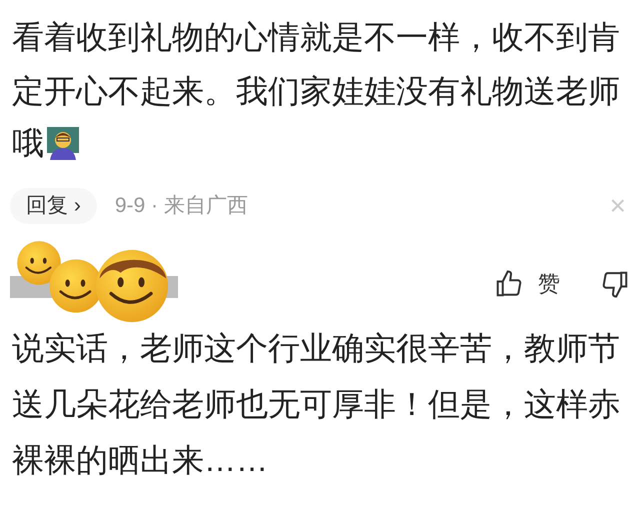 The height and width of the screenshot is (506, 640). What do you see at coordinates (549, 283) in the screenshot?
I see `like-label: 赞` at bounding box center [549, 283].